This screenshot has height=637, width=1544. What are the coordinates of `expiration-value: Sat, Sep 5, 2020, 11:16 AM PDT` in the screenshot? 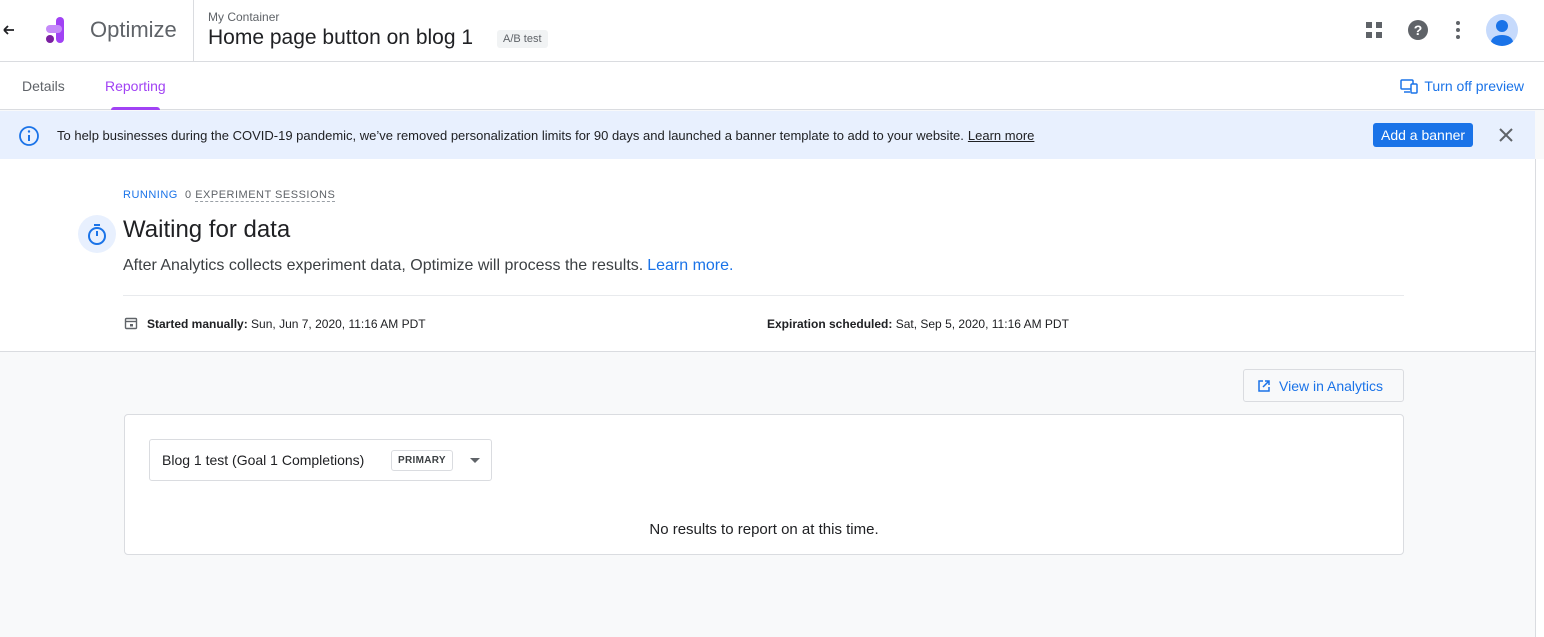 It's located at (982, 324).